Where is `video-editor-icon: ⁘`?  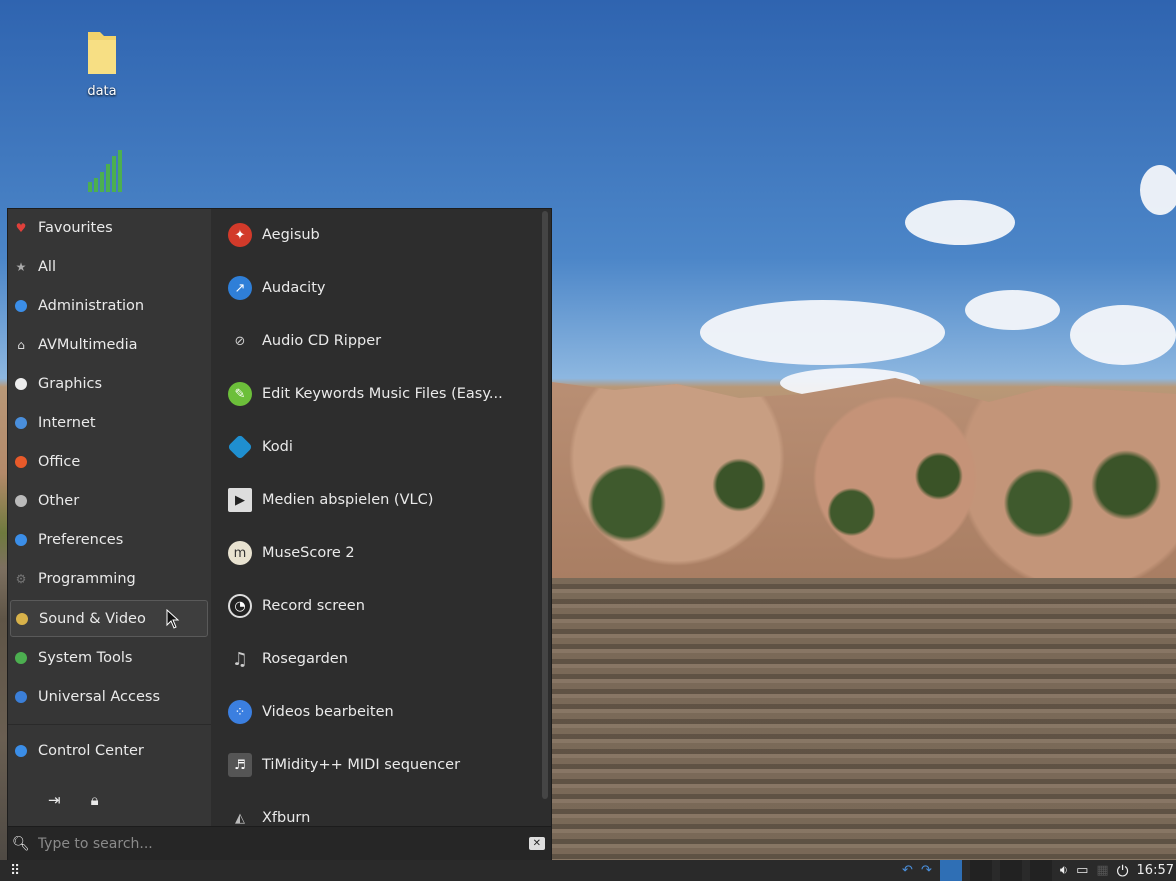
video-editor-icon: ⁘ is located at coordinates (240, 712).